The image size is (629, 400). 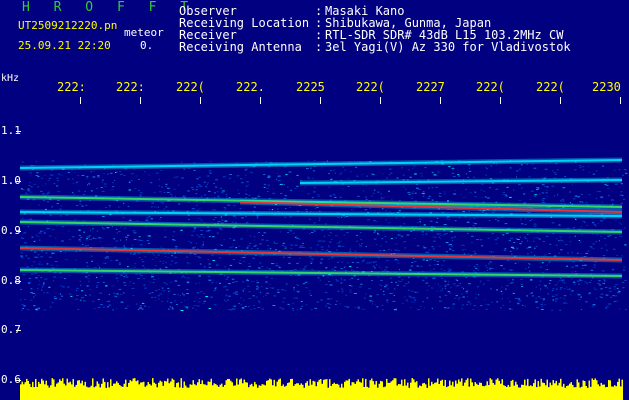 I want to click on x-tick-label: 2225, so click(x=310, y=87).